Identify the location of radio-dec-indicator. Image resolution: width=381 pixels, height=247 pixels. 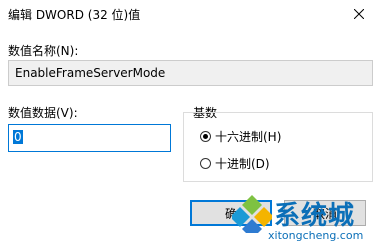
(205, 163).